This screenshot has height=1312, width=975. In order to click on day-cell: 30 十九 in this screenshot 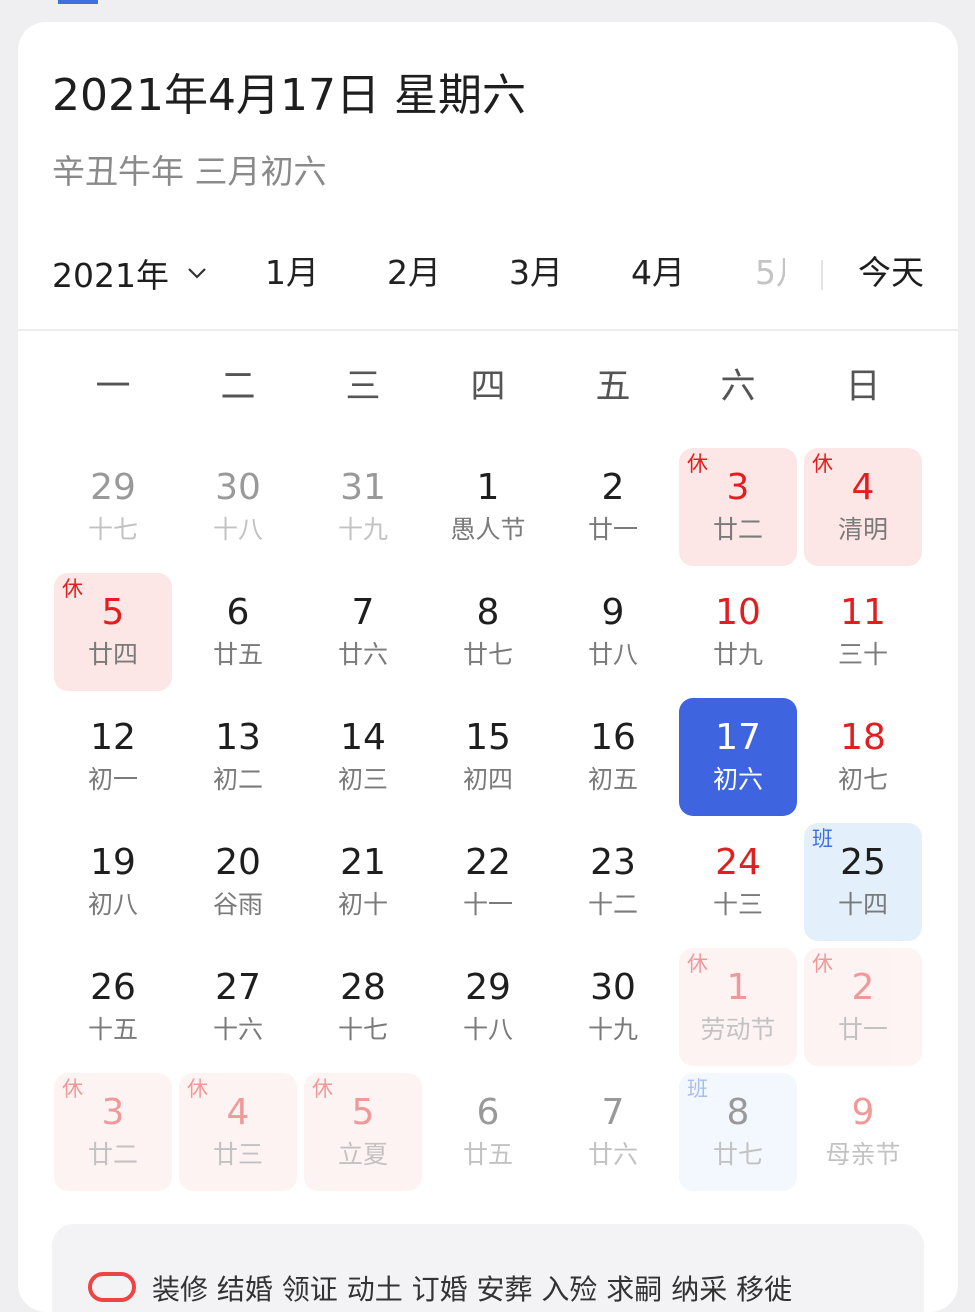, I will do `click(613, 1007)`.